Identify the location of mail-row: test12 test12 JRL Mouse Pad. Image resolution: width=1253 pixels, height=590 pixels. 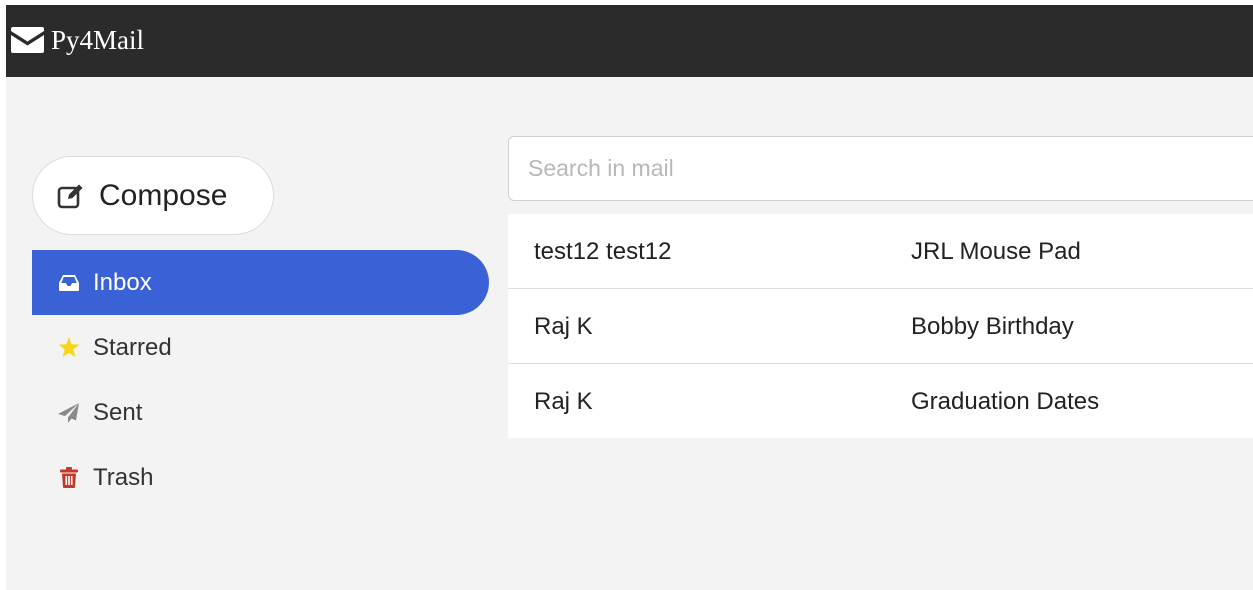
(880, 251).